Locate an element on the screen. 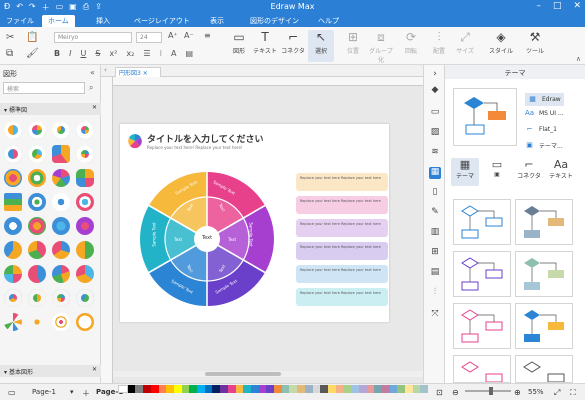 This screenshot has height=400, width=585. font-shrink-icon: A⁻ is located at coordinates (189, 35).